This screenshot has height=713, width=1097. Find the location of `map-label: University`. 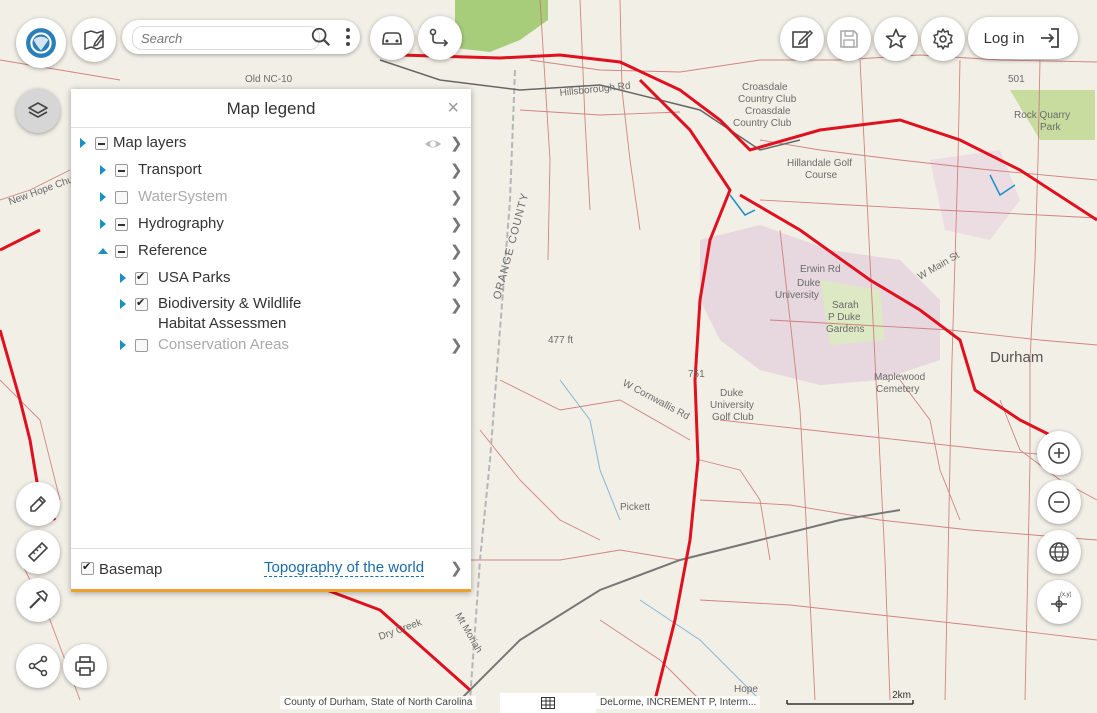

map-label: University is located at coordinates (797, 295).